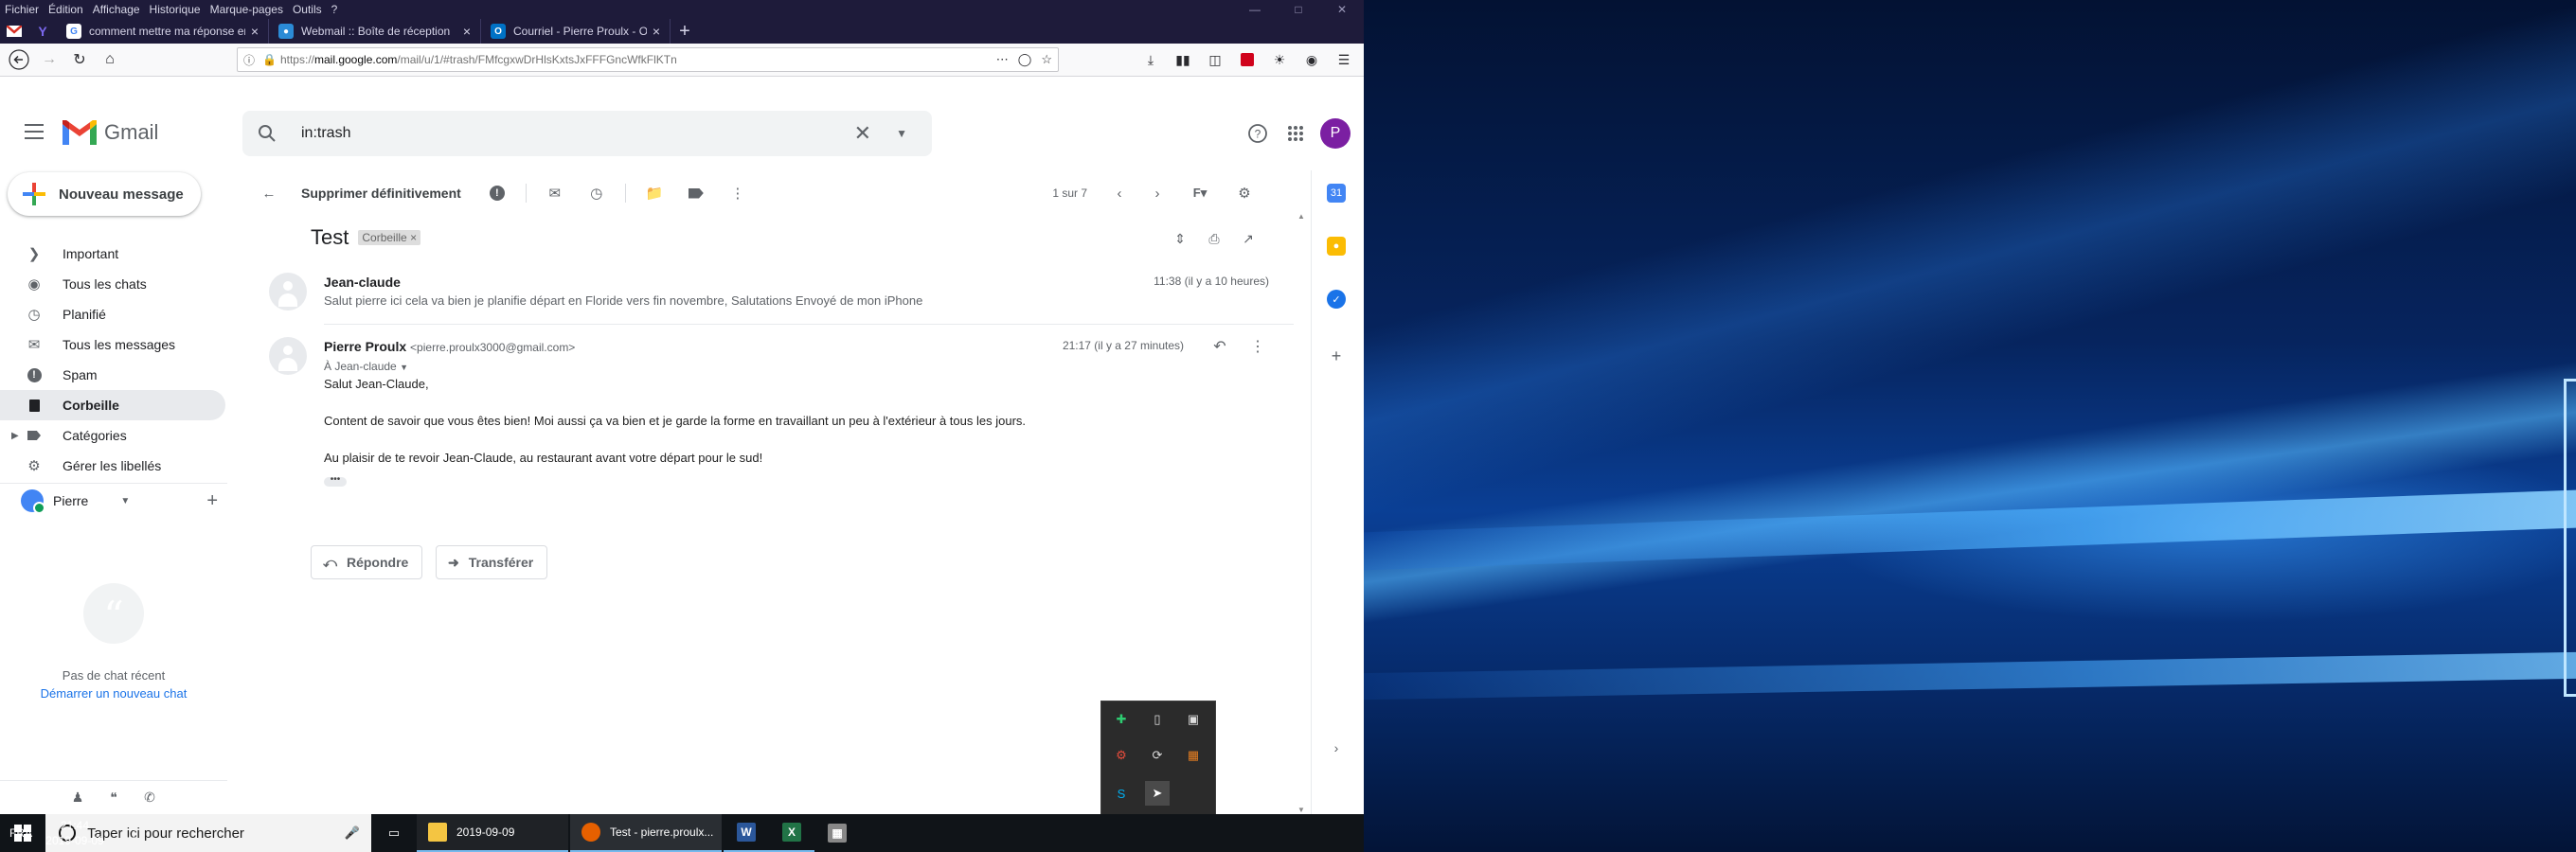 This screenshot has width=2576, height=852. Describe the element at coordinates (1025, 59) in the screenshot. I see `pocket-icon: ◯` at that location.